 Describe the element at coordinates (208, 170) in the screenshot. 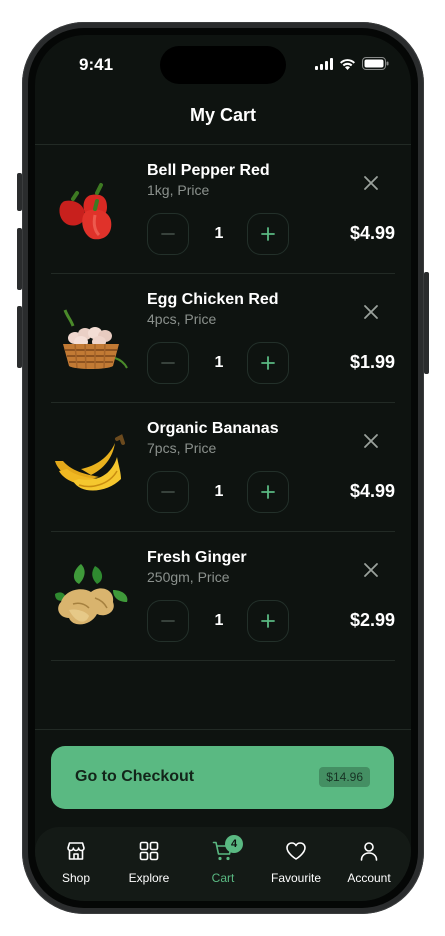

I see `item-name: Bell Pepper Red` at that location.